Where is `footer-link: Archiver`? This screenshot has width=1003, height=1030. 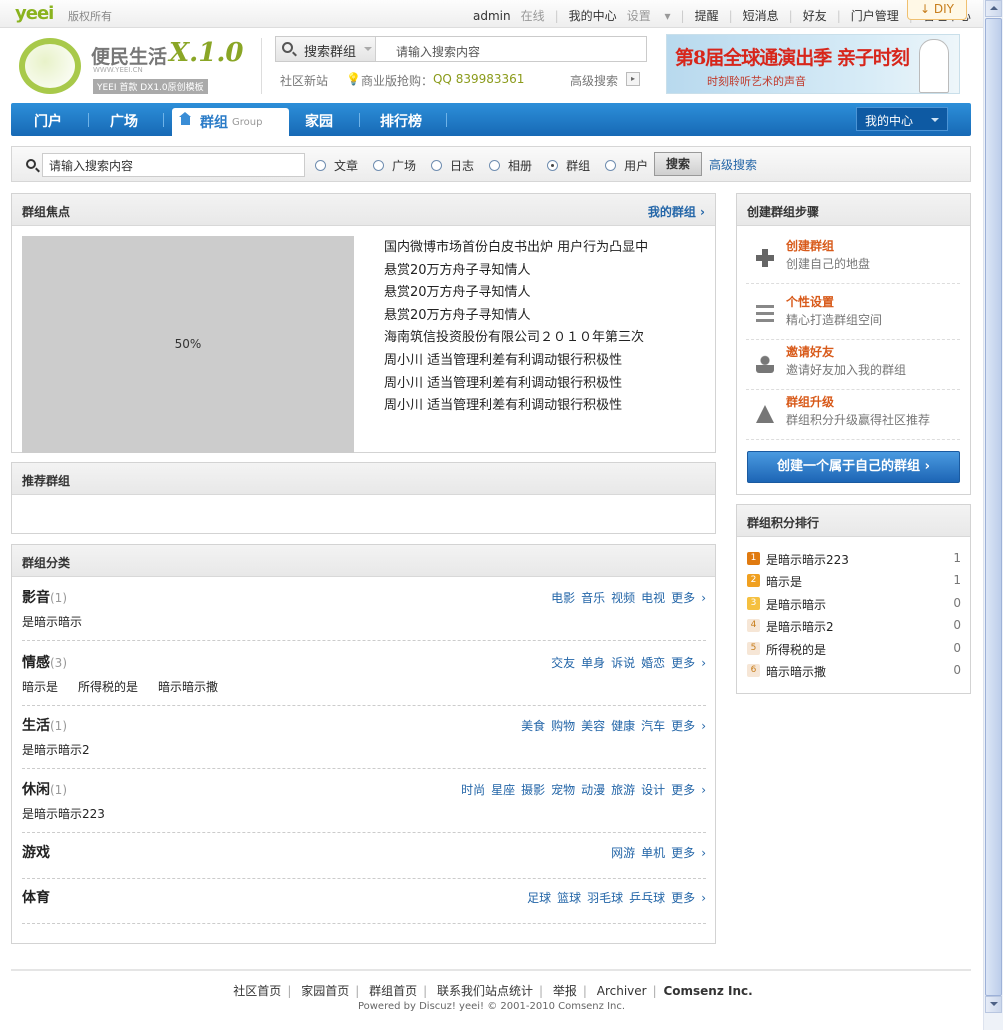
footer-link: Archiver is located at coordinates (622, 991).